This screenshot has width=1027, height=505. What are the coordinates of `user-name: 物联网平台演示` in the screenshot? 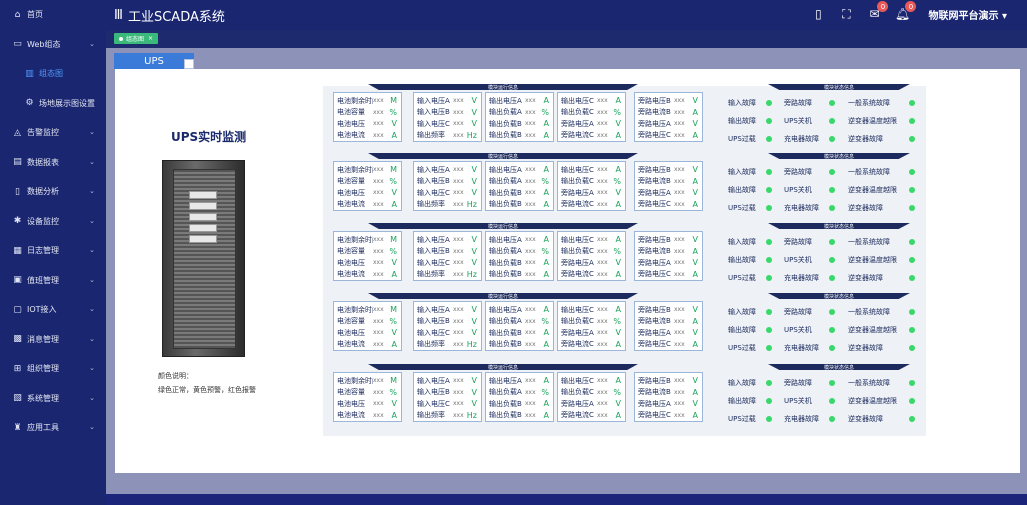 It's located at (963, 16).